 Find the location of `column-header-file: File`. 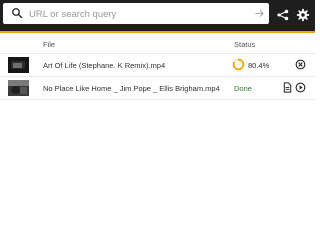

column-header-file: File is located at coordinates (49, 44).